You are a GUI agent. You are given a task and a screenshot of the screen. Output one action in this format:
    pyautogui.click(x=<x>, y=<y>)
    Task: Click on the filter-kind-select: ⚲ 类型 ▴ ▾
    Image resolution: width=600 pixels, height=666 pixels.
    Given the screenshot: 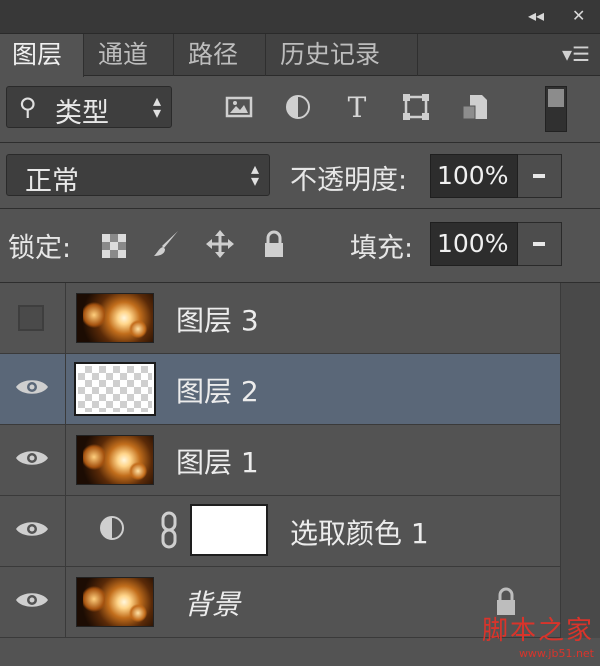 What is the action you would take?
    pyautogui.click(x=89, y=107)
    